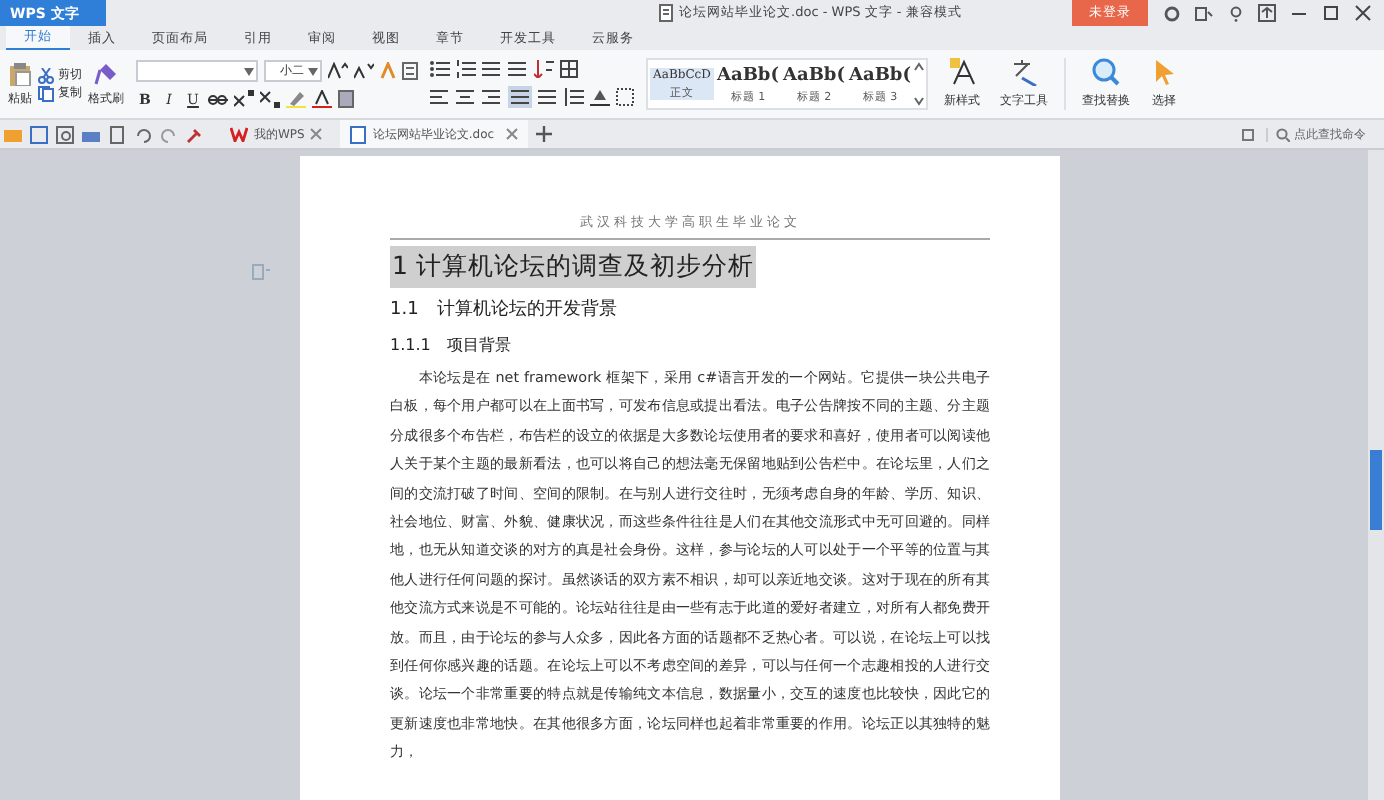 This screenshot has width=1384, height=800. I want to click on scrollbar, so click(1376, 475).